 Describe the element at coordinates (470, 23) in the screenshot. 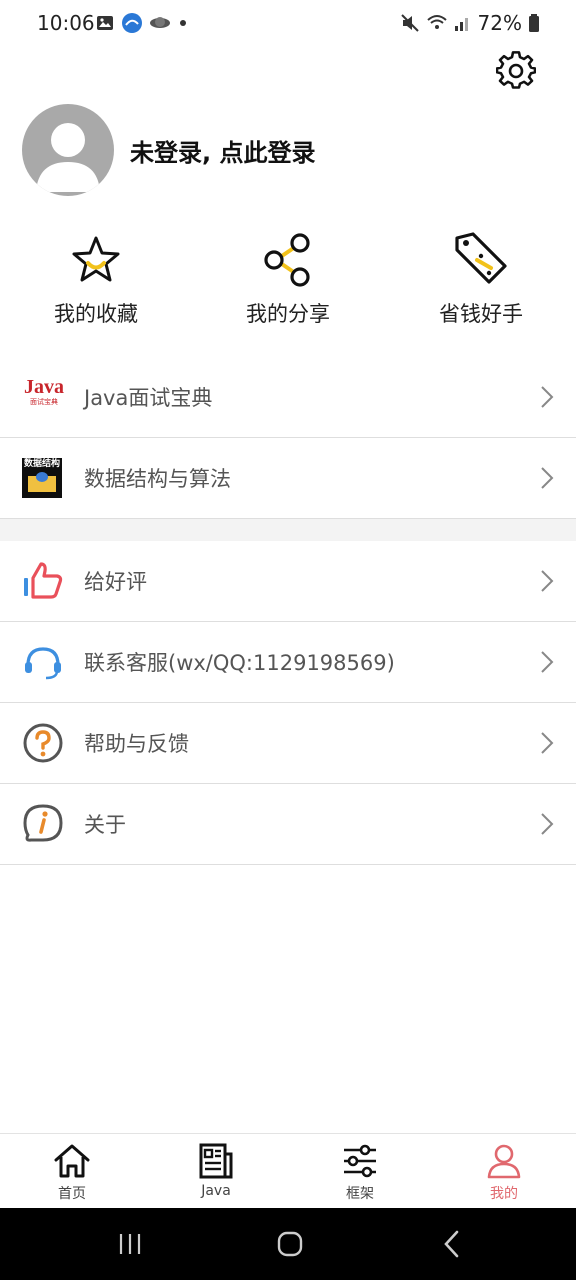

I see `status-right: 72%` at that location.